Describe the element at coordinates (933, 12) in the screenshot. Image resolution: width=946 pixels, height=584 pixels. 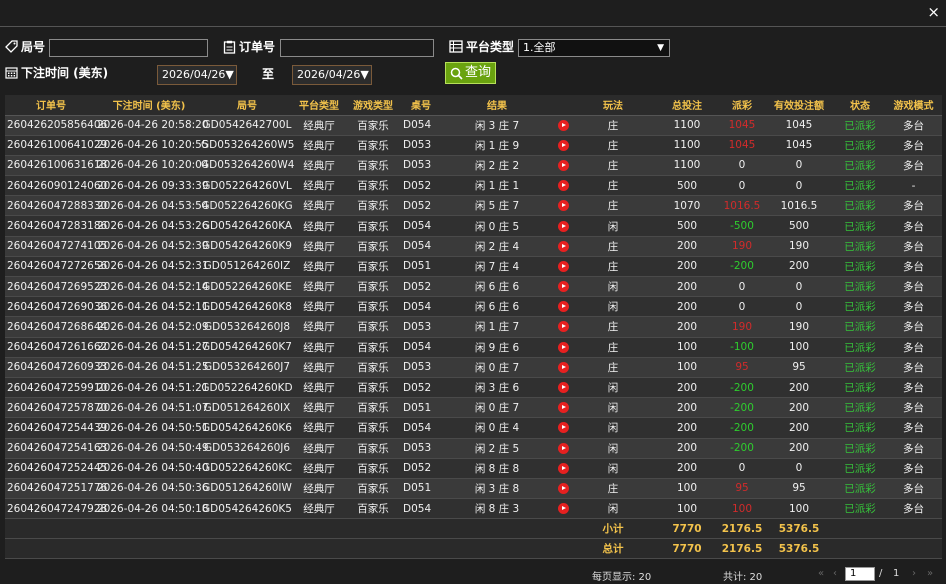
I see `close-icon: ×` at that location.